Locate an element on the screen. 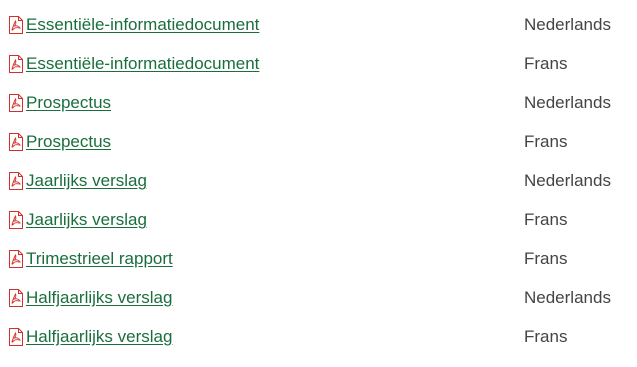 This screenshot has width=637, height=367. document-link: Trimestrieel rapport is located at coordinates (99, 259).